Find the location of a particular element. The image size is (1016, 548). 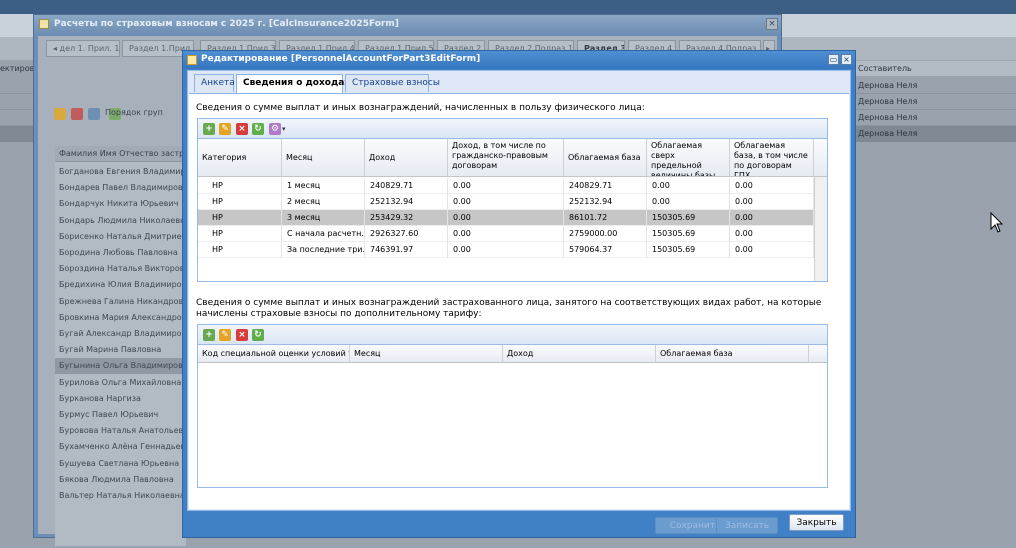

tab-insurance-contributions: Страховые взносы is located at coordinates (392, 83).